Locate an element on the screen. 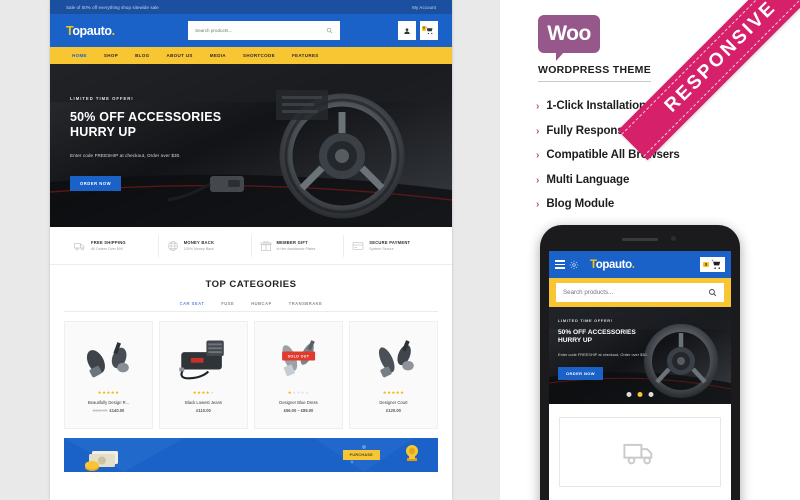 The image size is (800, 500). wordpress-theme-label: WORDPRESS THEME is located at coordinates (595, 73).